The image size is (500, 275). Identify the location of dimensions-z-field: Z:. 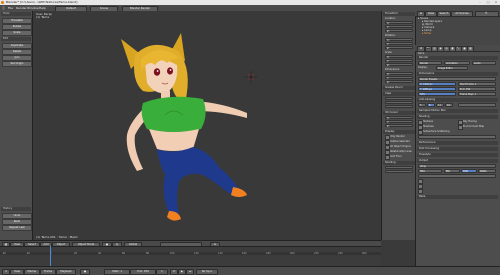
(399, 82).